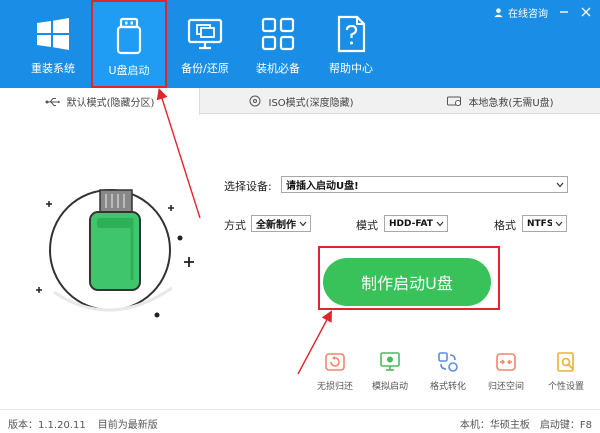 This screenshot has width=600, height=433. I want to click on nav-reinstall-system: 重装系统, so click(53, 44).